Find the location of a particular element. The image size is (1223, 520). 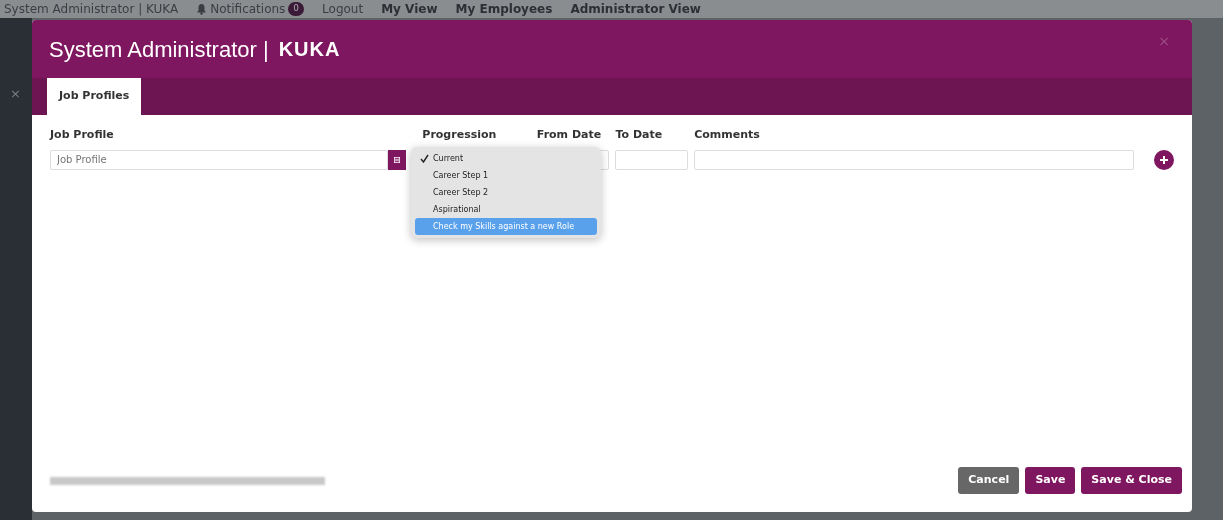

nav-link: My View is located at coordinates (409, 9).